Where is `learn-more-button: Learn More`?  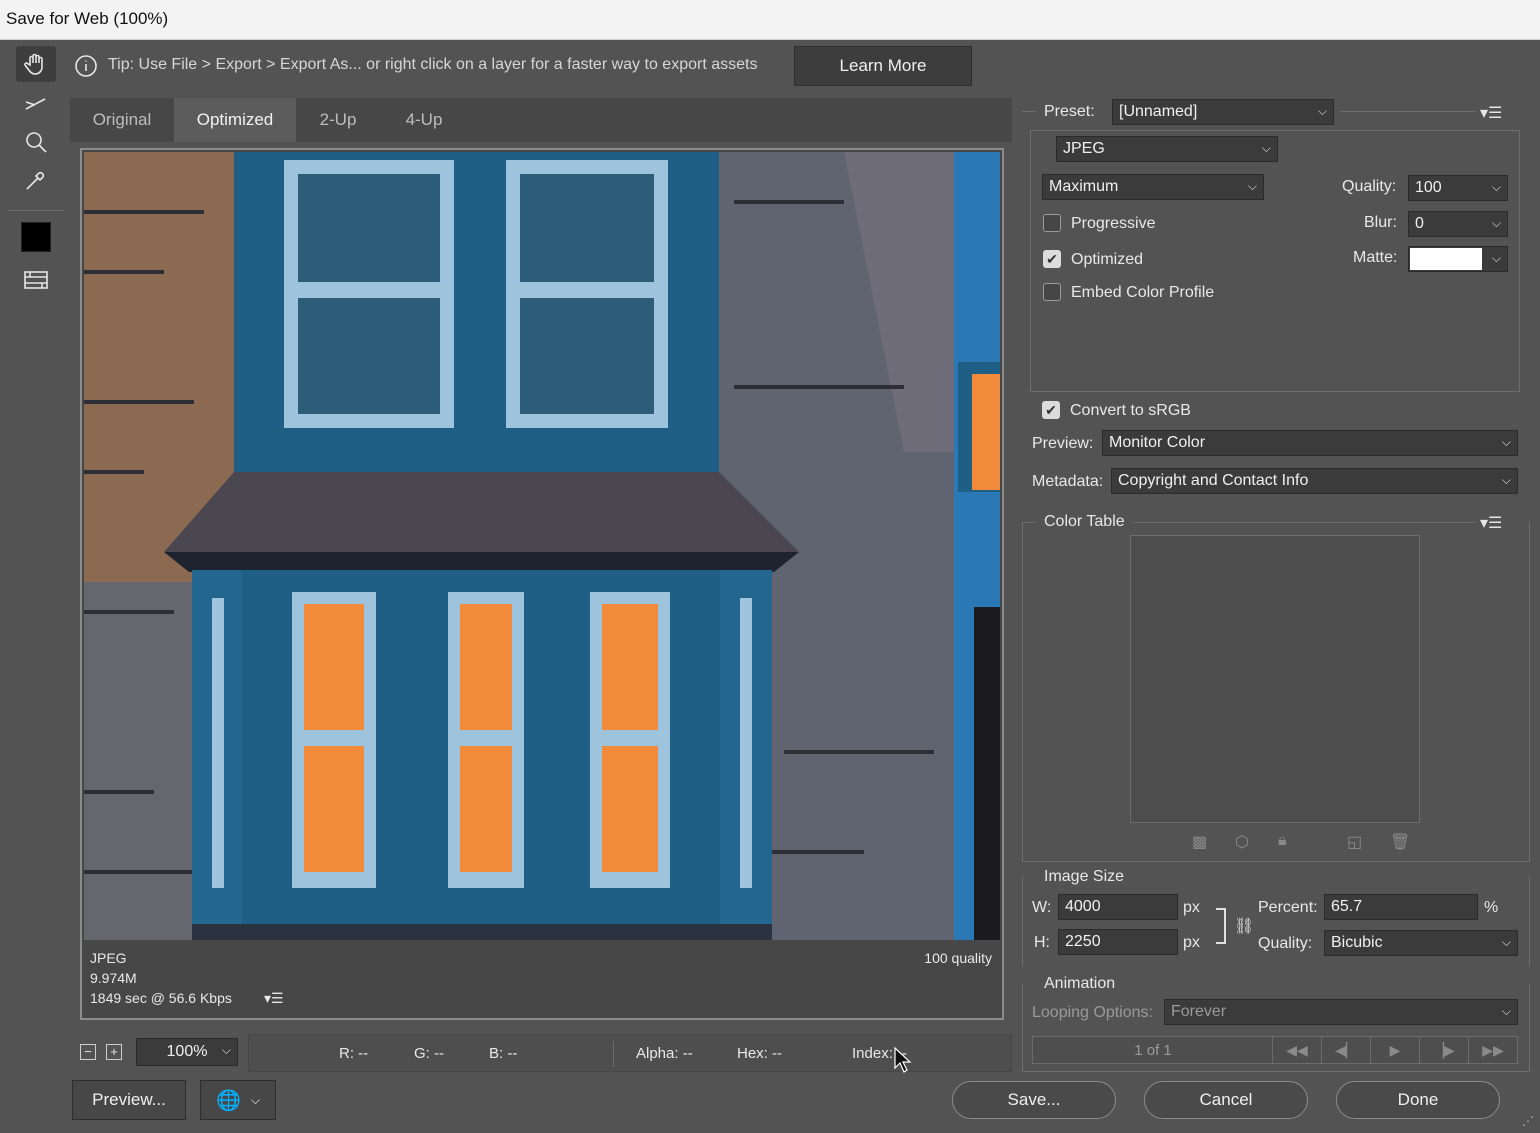 learn-more-button: Learn More is located at coordinates (883, 66).